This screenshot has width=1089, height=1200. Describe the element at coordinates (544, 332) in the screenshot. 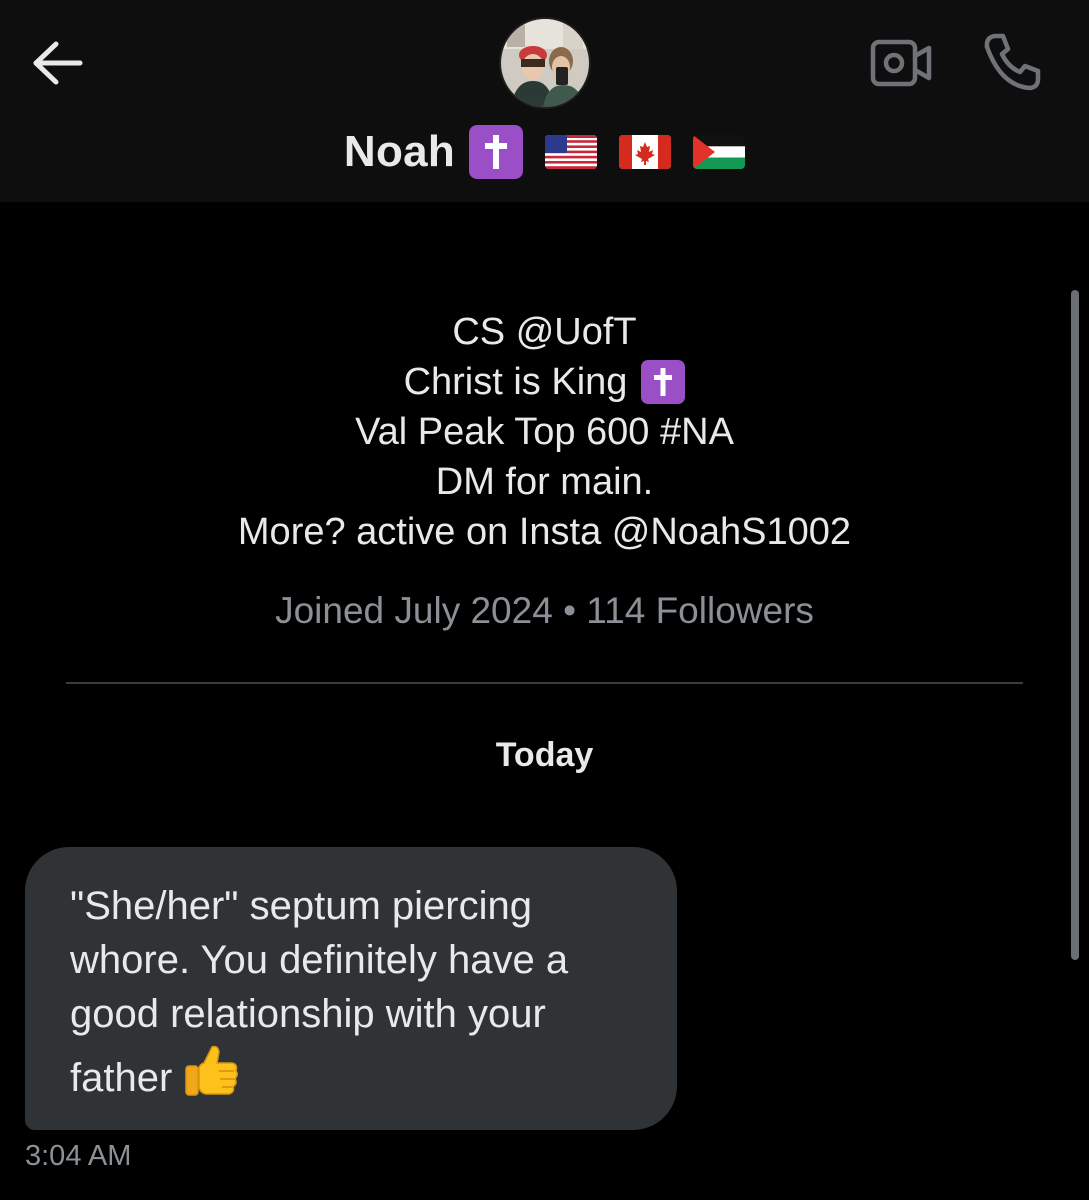

I see `bio-line: CS @UofT` at that location.